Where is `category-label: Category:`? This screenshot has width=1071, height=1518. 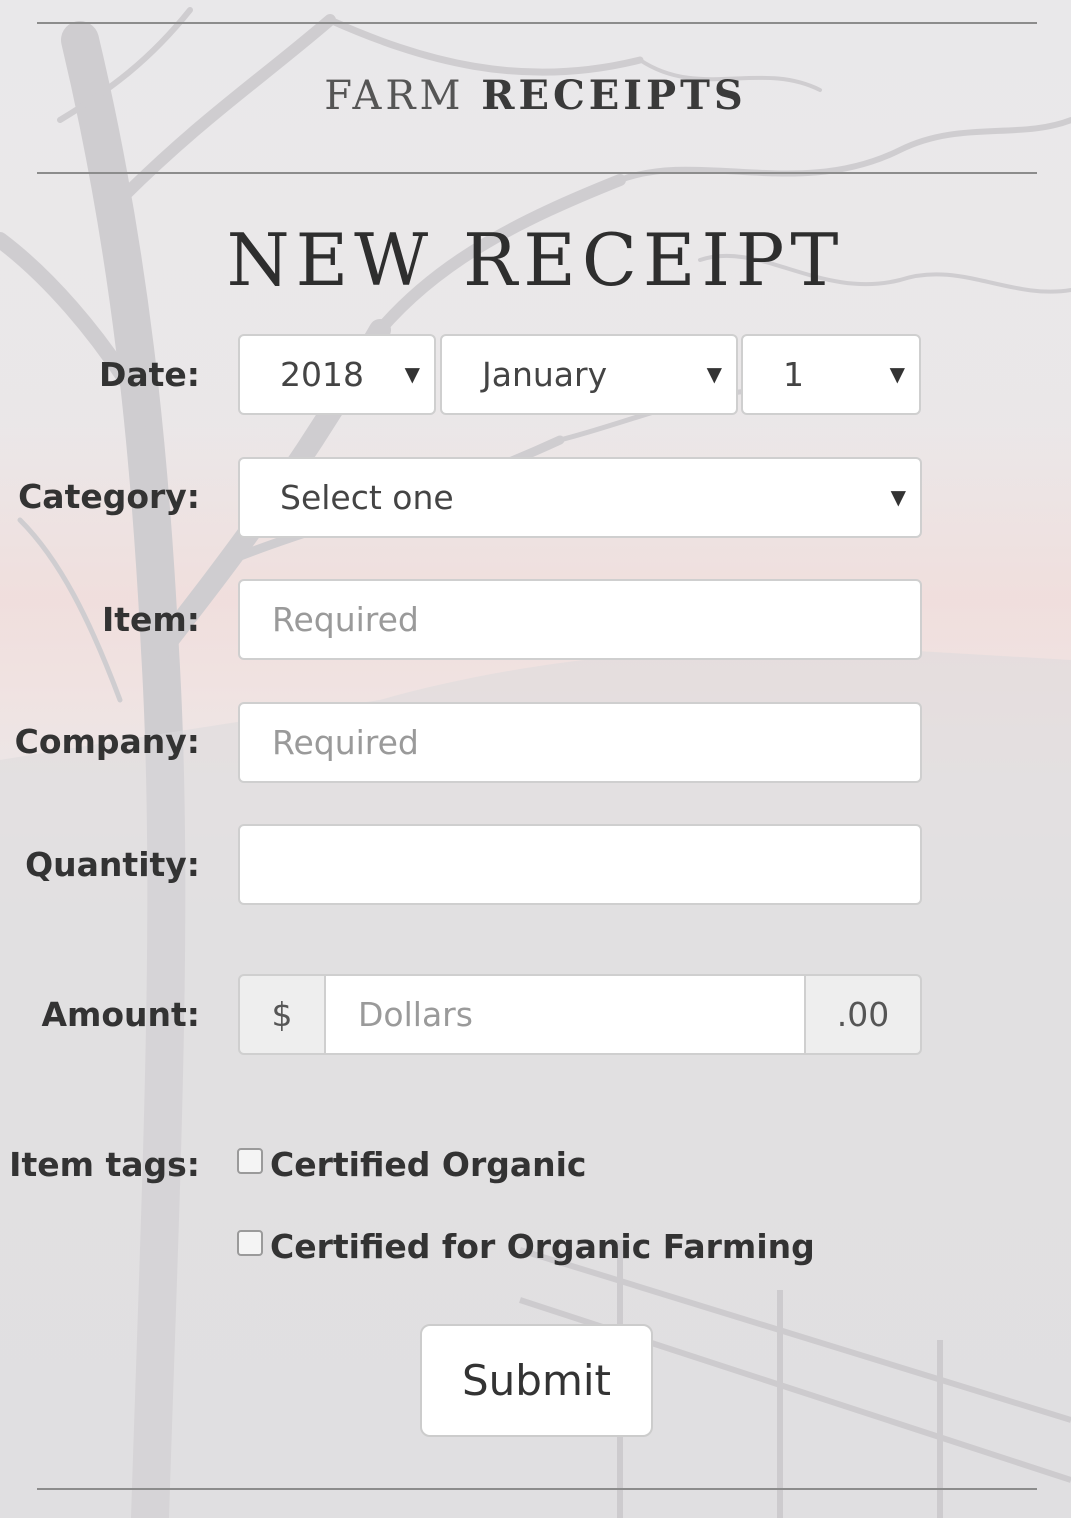 category-label: Category: is located at coordinates (109, 496).